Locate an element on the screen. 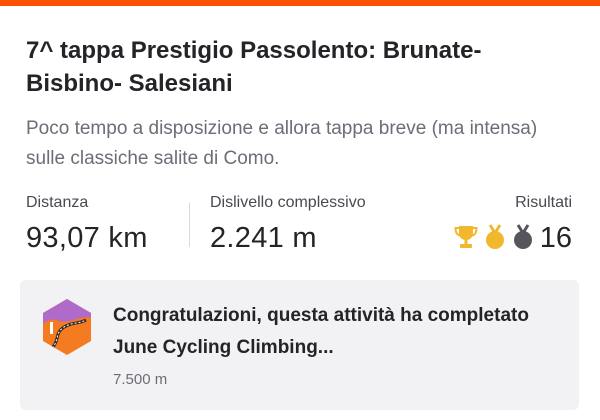 The width and height of the screenshot is (600, 420). results-count: 16 is located at coordinates (556, 238).